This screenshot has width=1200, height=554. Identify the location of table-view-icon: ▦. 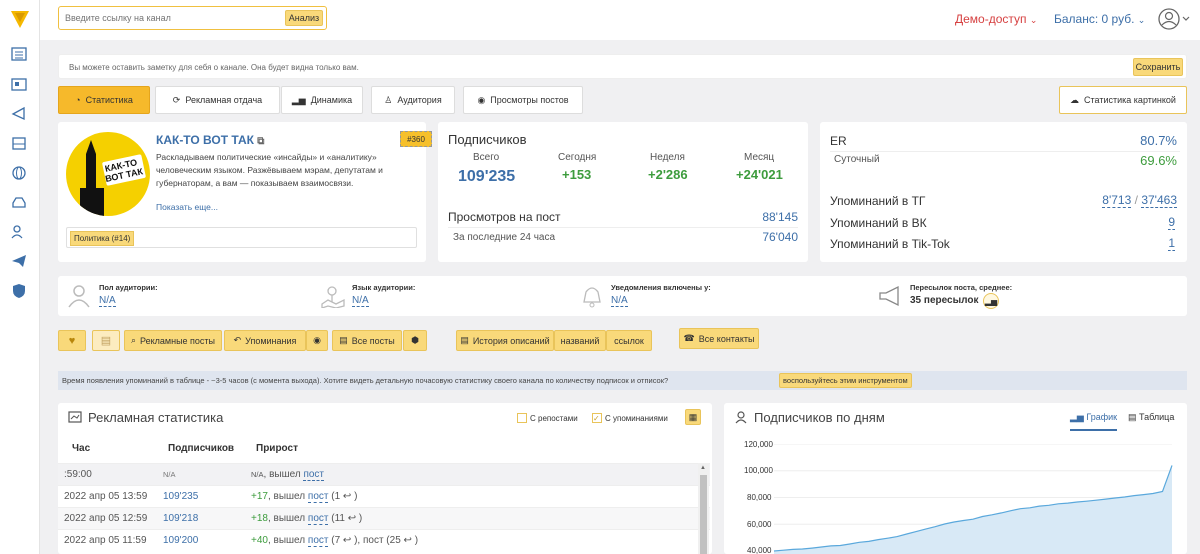
(693, 417).